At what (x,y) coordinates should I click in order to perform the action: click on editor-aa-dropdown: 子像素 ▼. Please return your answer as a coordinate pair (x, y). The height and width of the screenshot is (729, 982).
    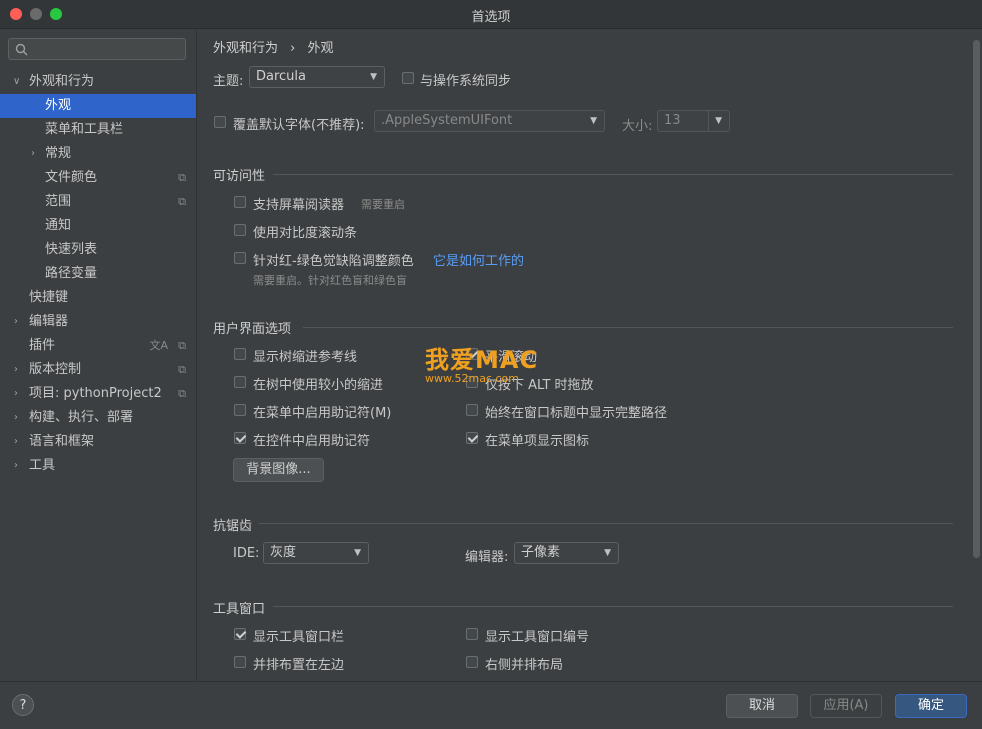
    Looking at the image, I should click on (566, 553).